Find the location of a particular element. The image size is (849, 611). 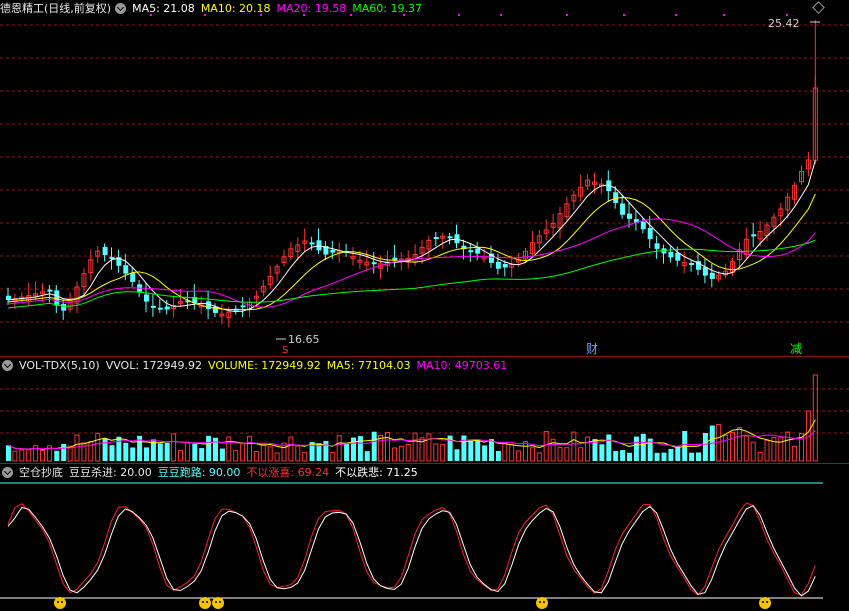

ma20-line is located at coordinates (411, 263).